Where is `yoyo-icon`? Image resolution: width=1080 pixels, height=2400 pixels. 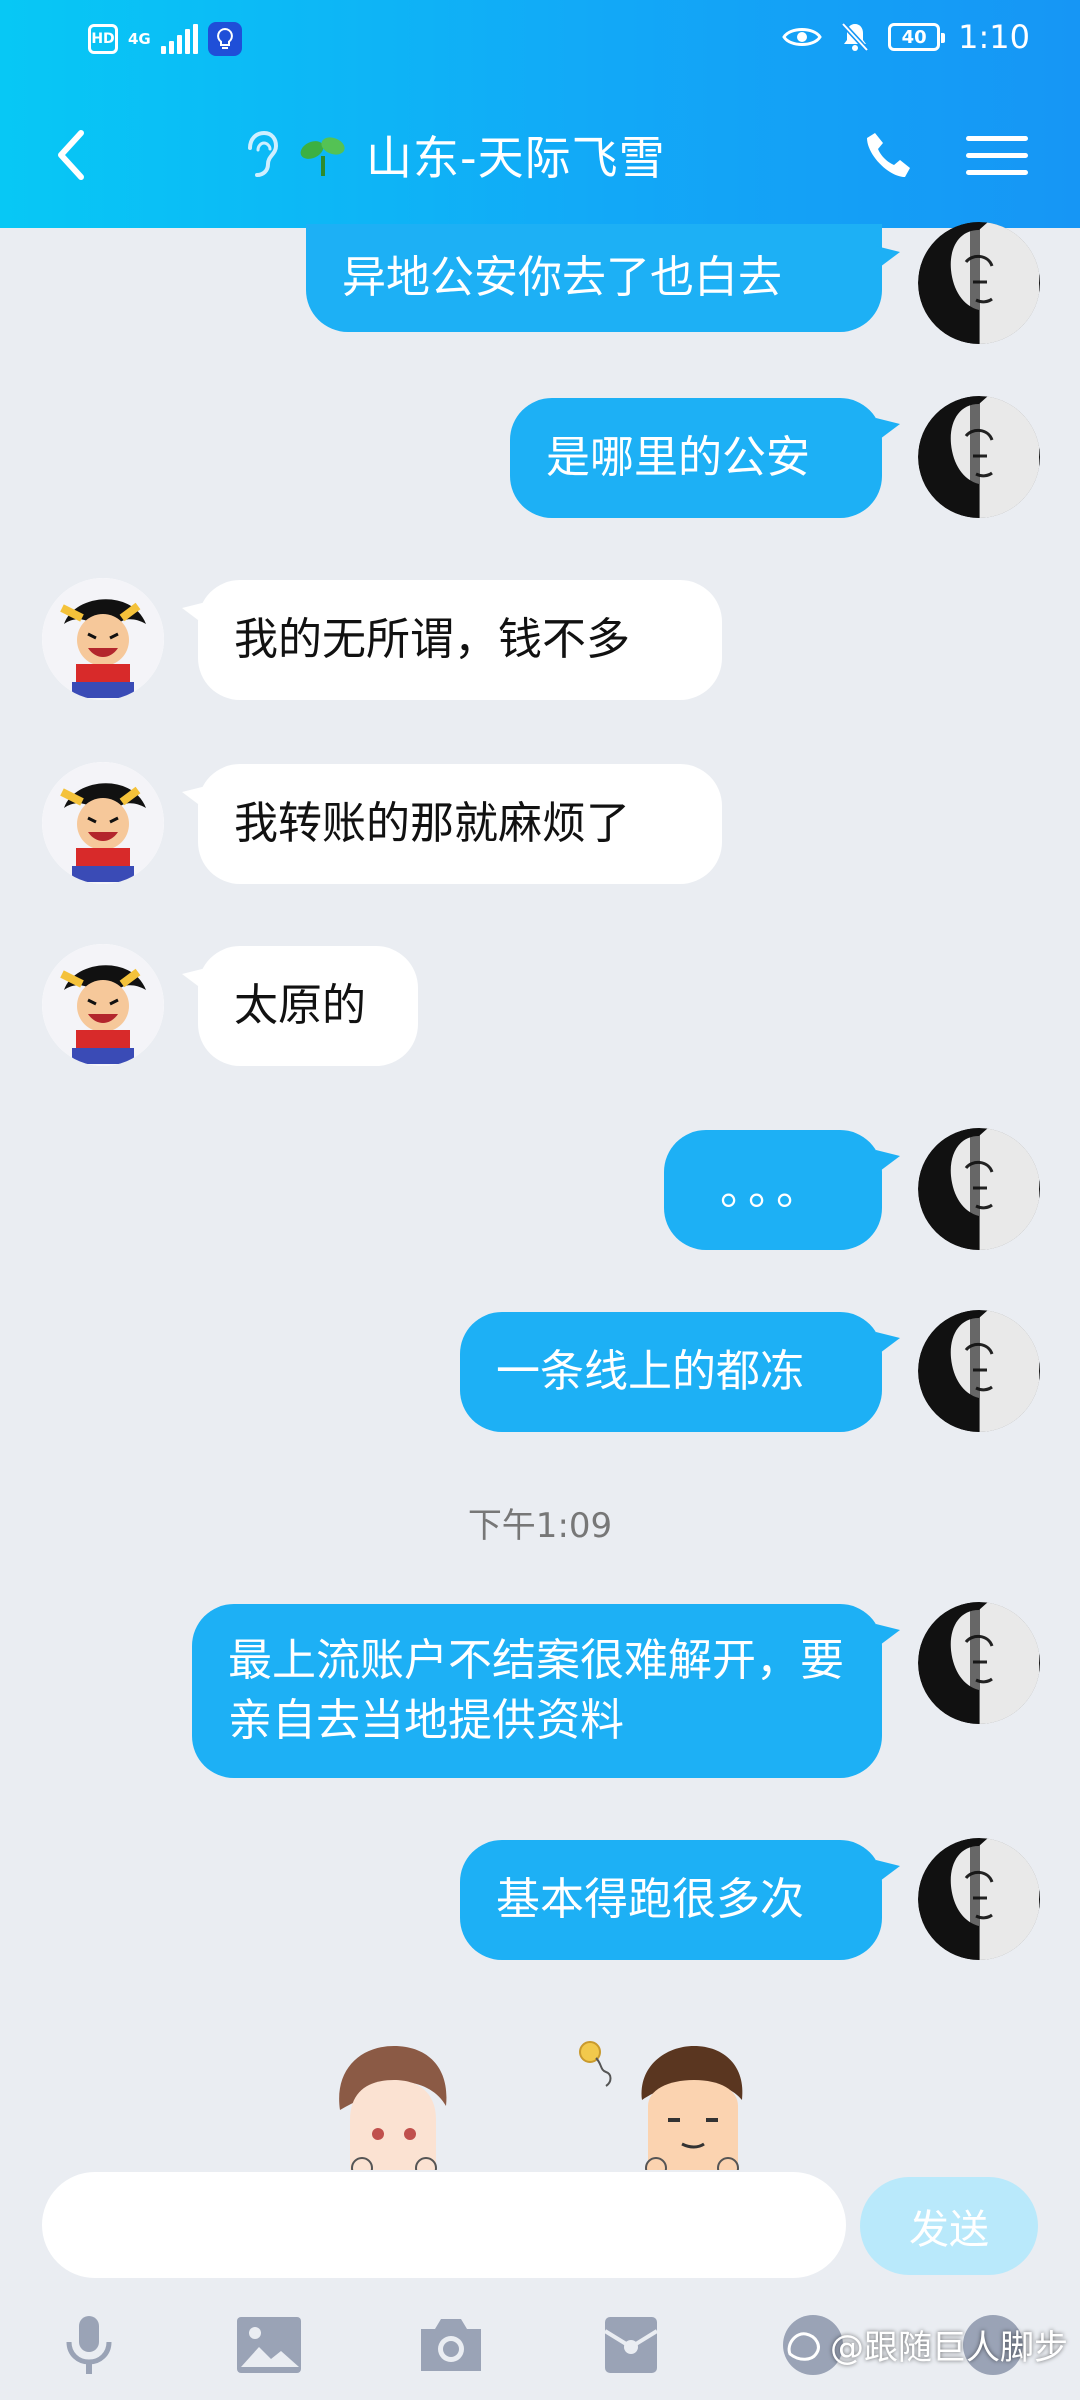
yoyo-icon is located at coordinates (595, 2064).